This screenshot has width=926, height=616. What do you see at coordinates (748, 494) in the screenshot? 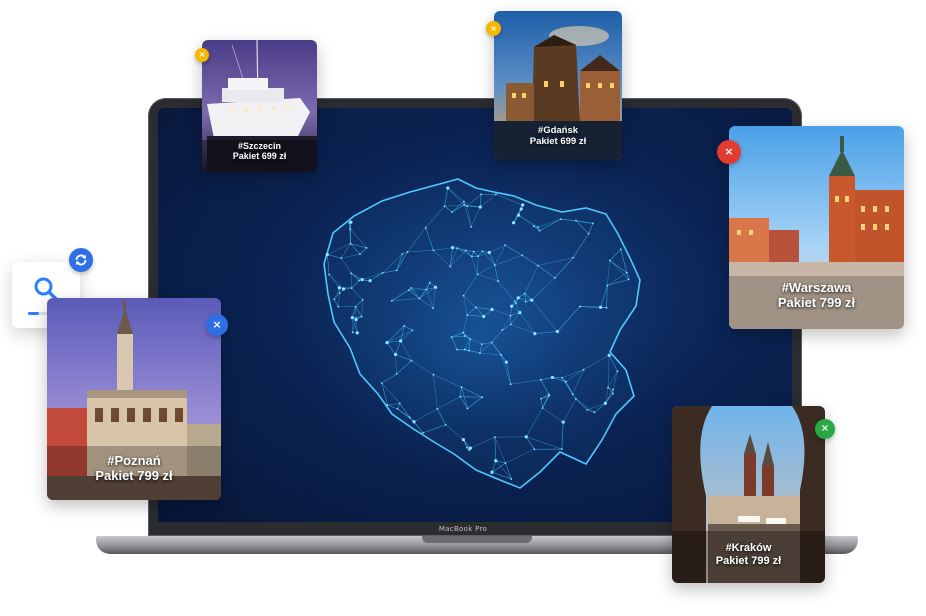
I see `destination-card-krakow: #Kraków Pakiet 799 zł` at bounding box center [748, 494].